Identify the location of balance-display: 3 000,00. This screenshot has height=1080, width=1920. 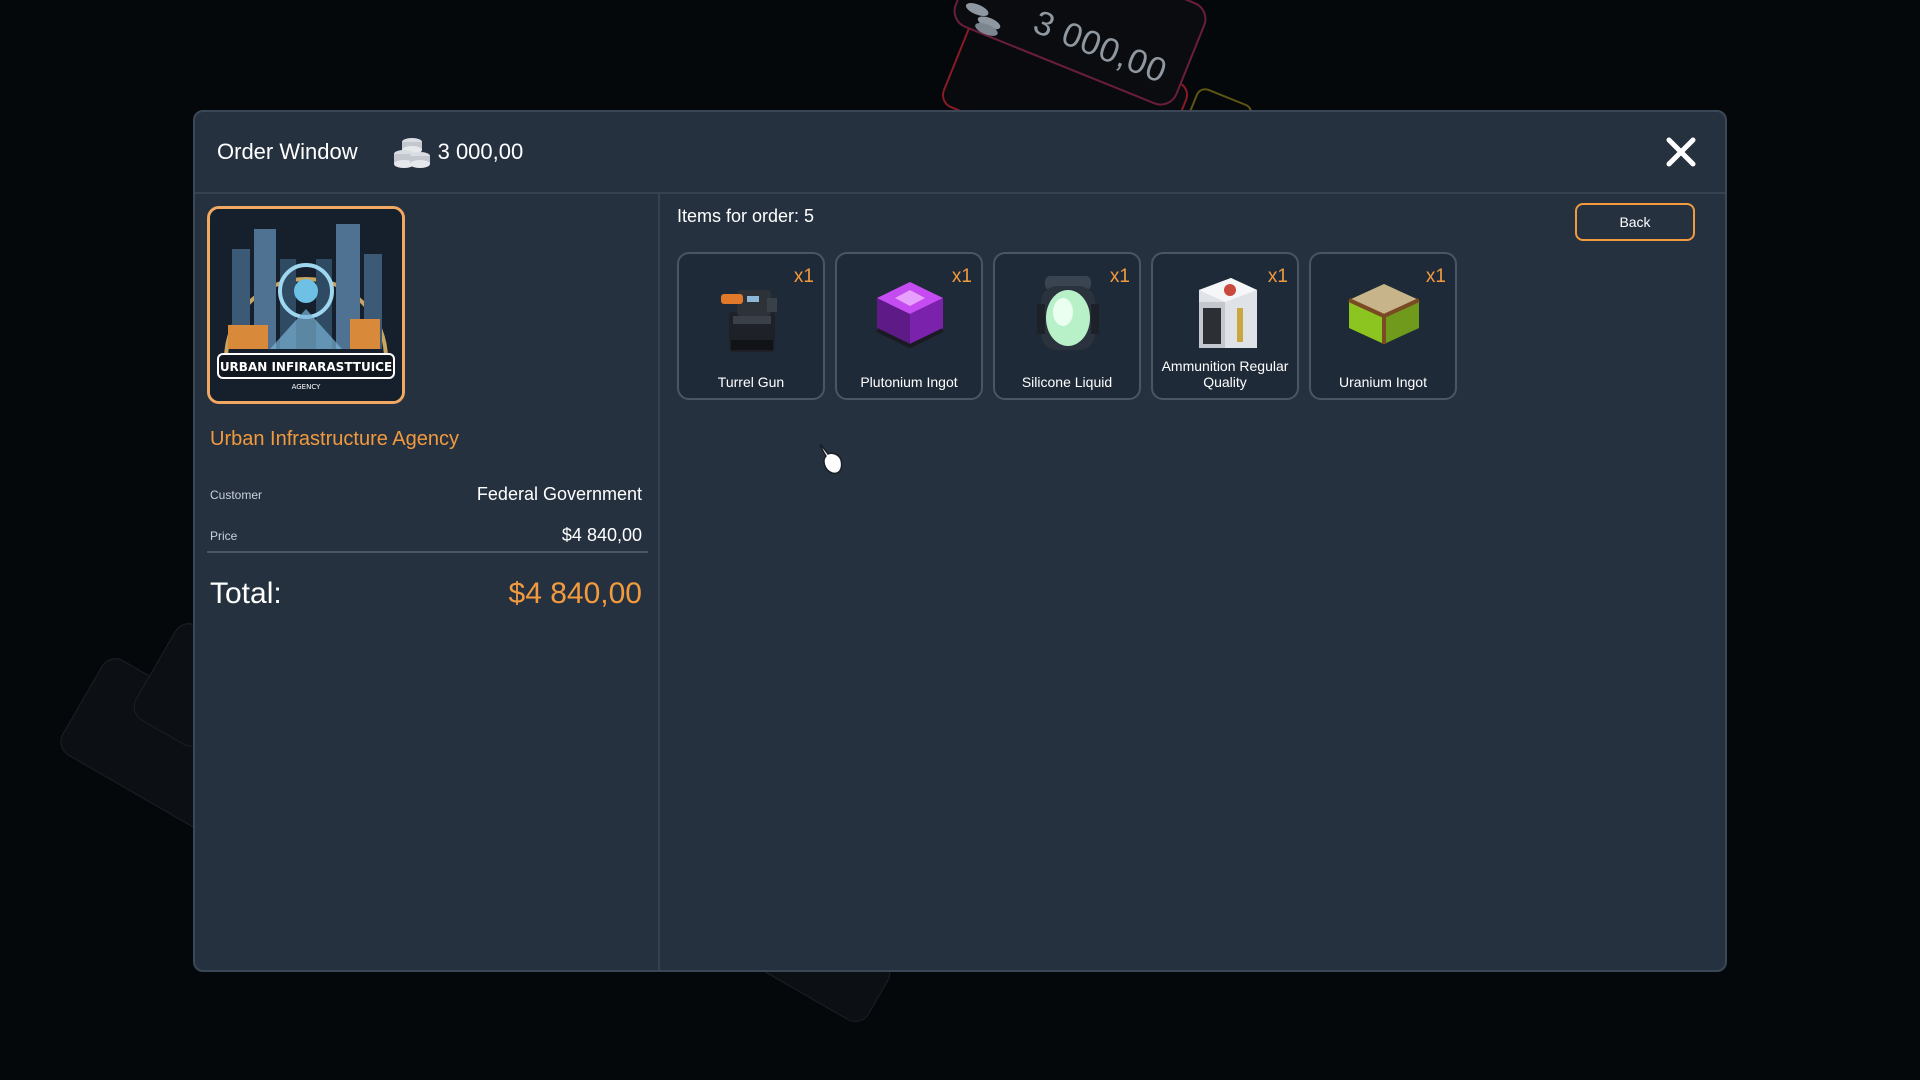
(458, 152).